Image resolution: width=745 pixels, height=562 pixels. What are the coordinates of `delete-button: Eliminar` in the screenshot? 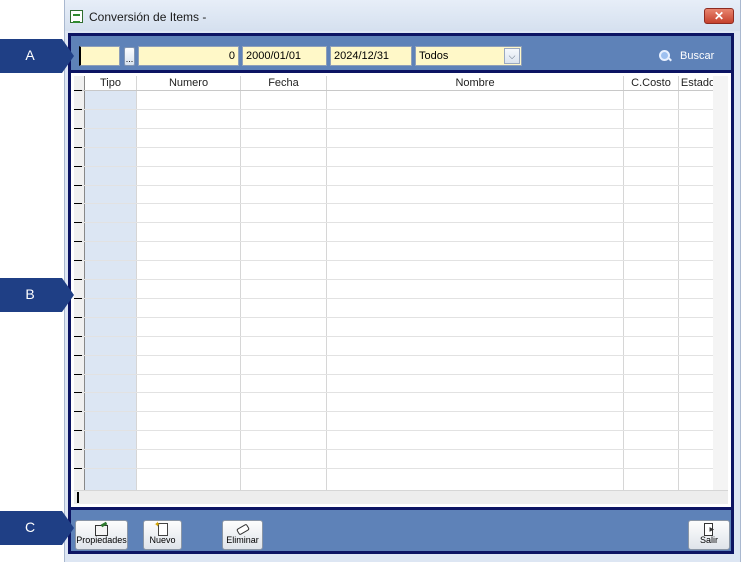 It's located at (242, 535).